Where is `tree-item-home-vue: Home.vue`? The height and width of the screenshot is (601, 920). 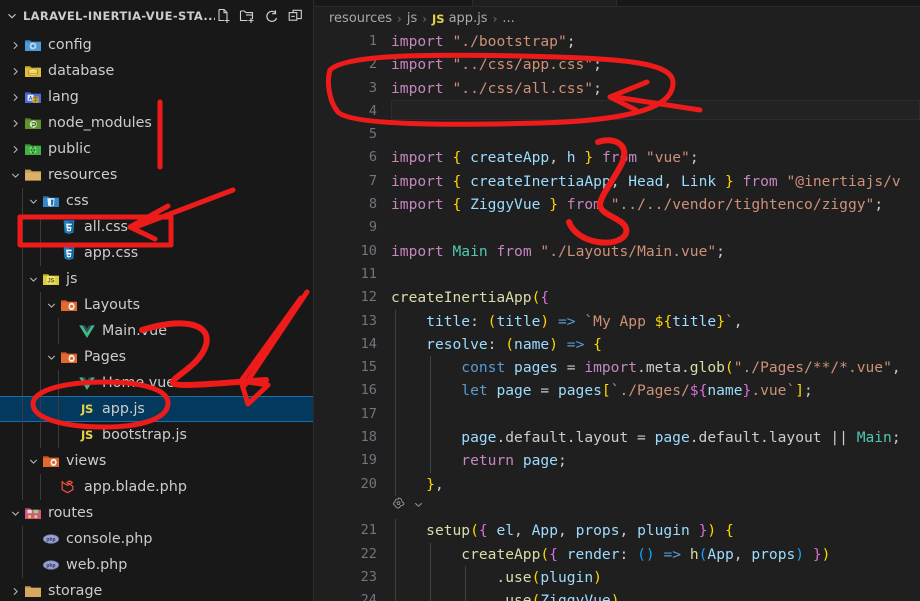 tree-item-home-vue: Home.vue is located at coordinates (156, 383).